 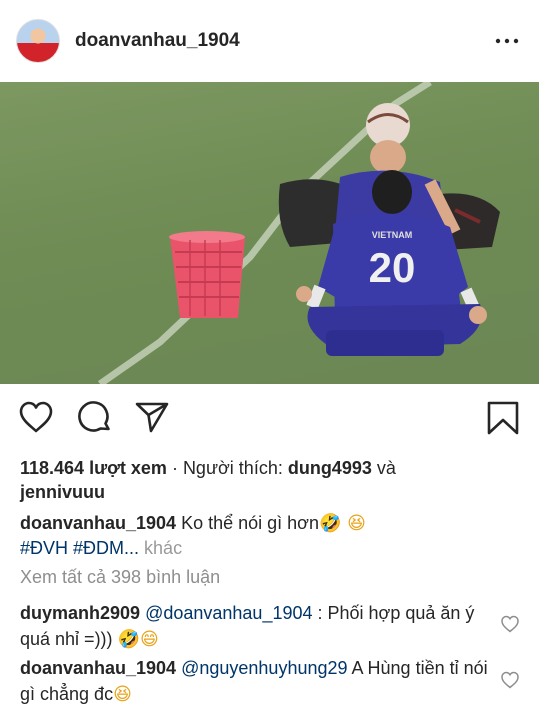 What do you see at coordinates (264, 668) in the screenshot?
I see `comment-mention: @nguyenhuyhung29` at bounding box center [264, 668].